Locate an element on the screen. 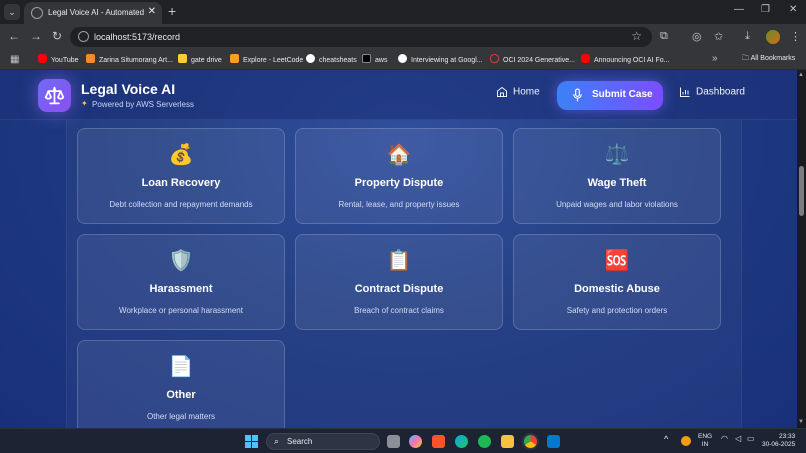 This screenshot has height=453, width=806. bookmark-leetcode: Explore - LeetCode is located at coordinates (266, 60).